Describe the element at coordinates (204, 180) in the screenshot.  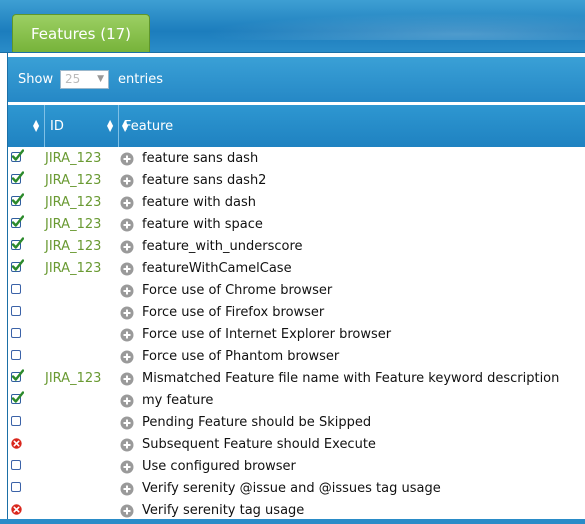
I see `feature-name: feature sans dash2` at that location.